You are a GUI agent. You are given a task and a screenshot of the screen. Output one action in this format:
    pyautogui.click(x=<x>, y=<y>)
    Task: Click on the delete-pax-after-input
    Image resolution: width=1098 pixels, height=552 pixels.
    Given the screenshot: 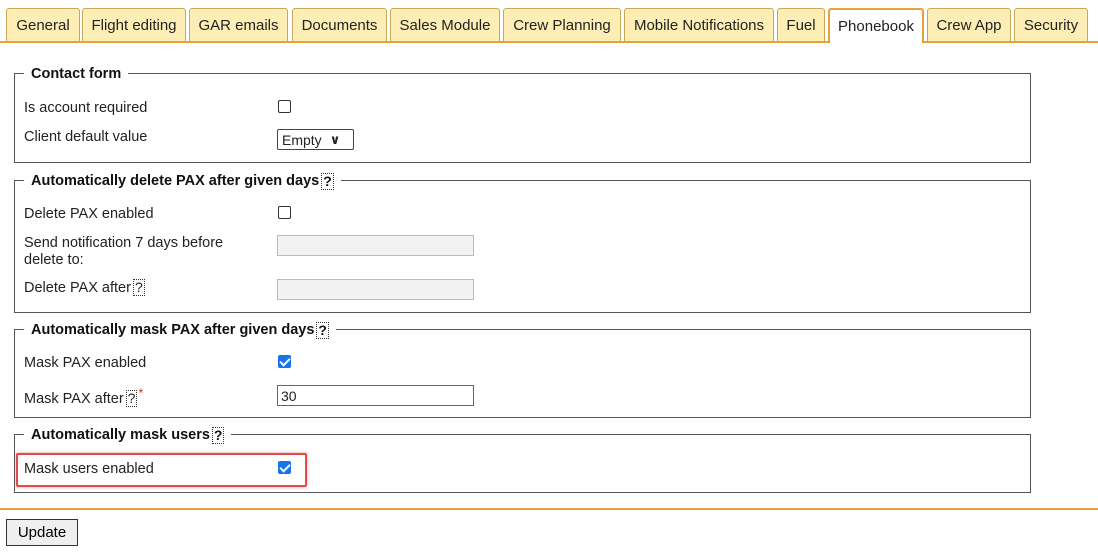 What is the action you would take?
    pyautogui.click(x=375, y=289)
    